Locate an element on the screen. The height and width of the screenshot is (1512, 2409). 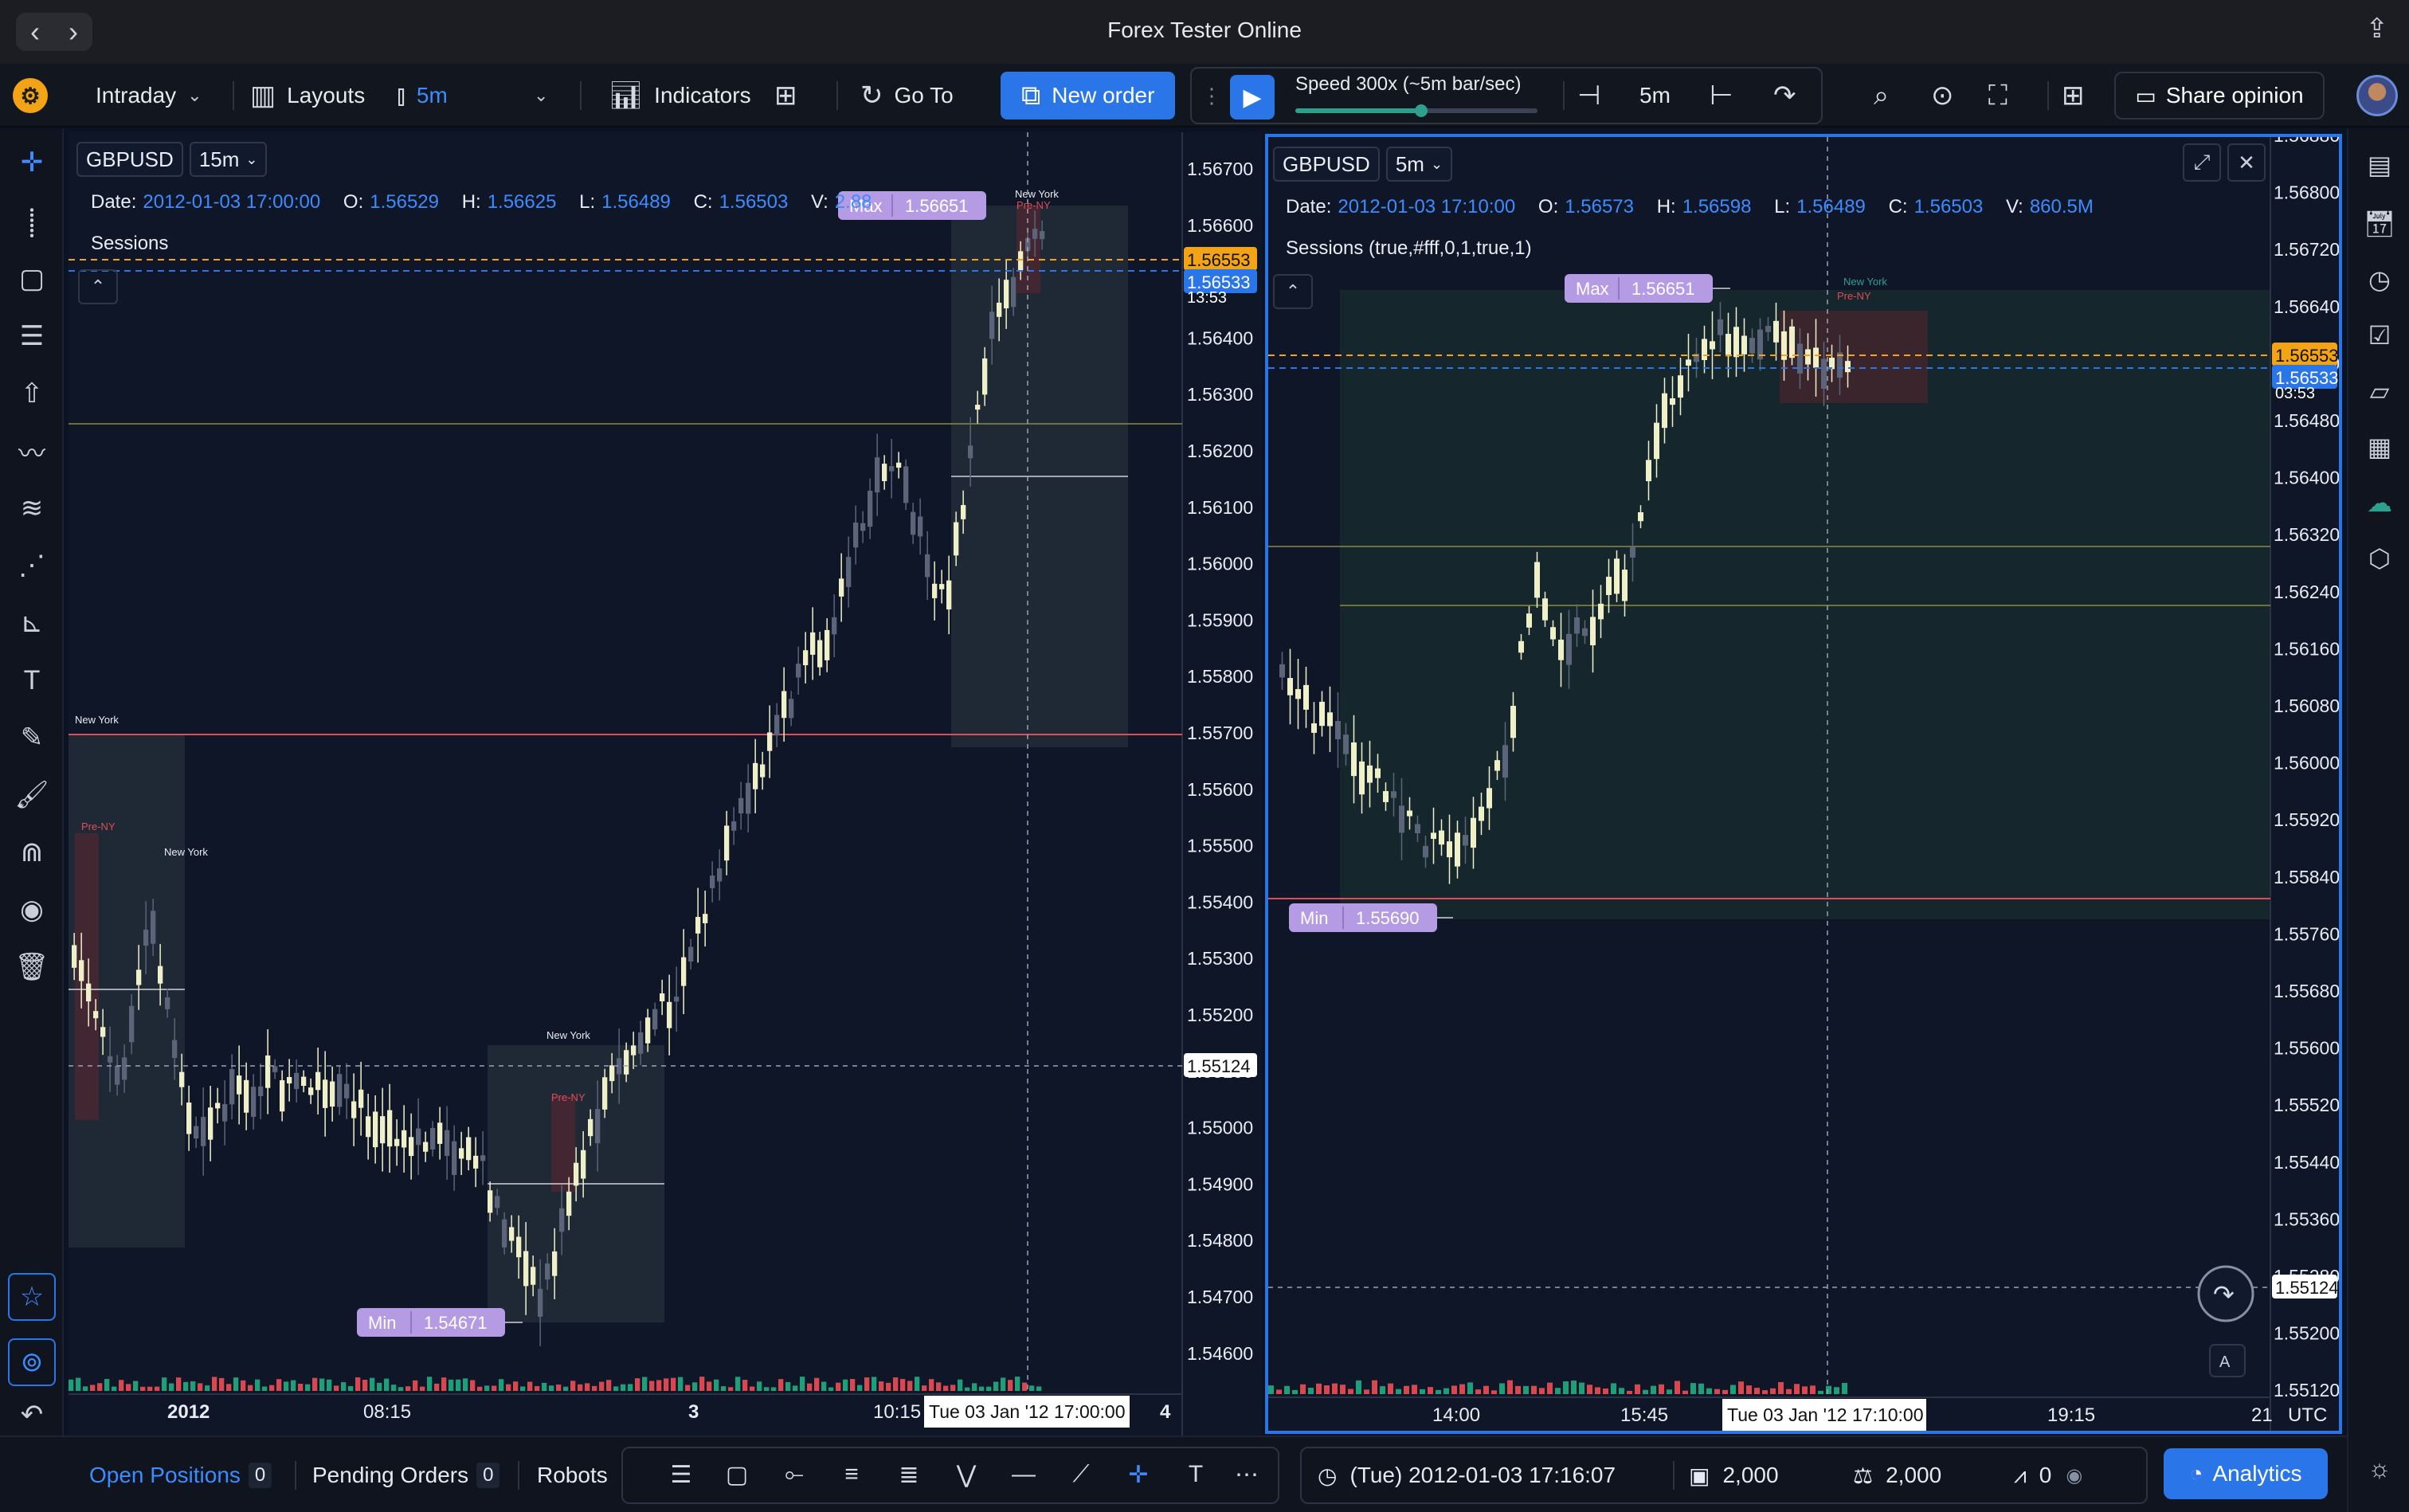
hline-quick-icon: — is located at coordinates (1024, 1475).